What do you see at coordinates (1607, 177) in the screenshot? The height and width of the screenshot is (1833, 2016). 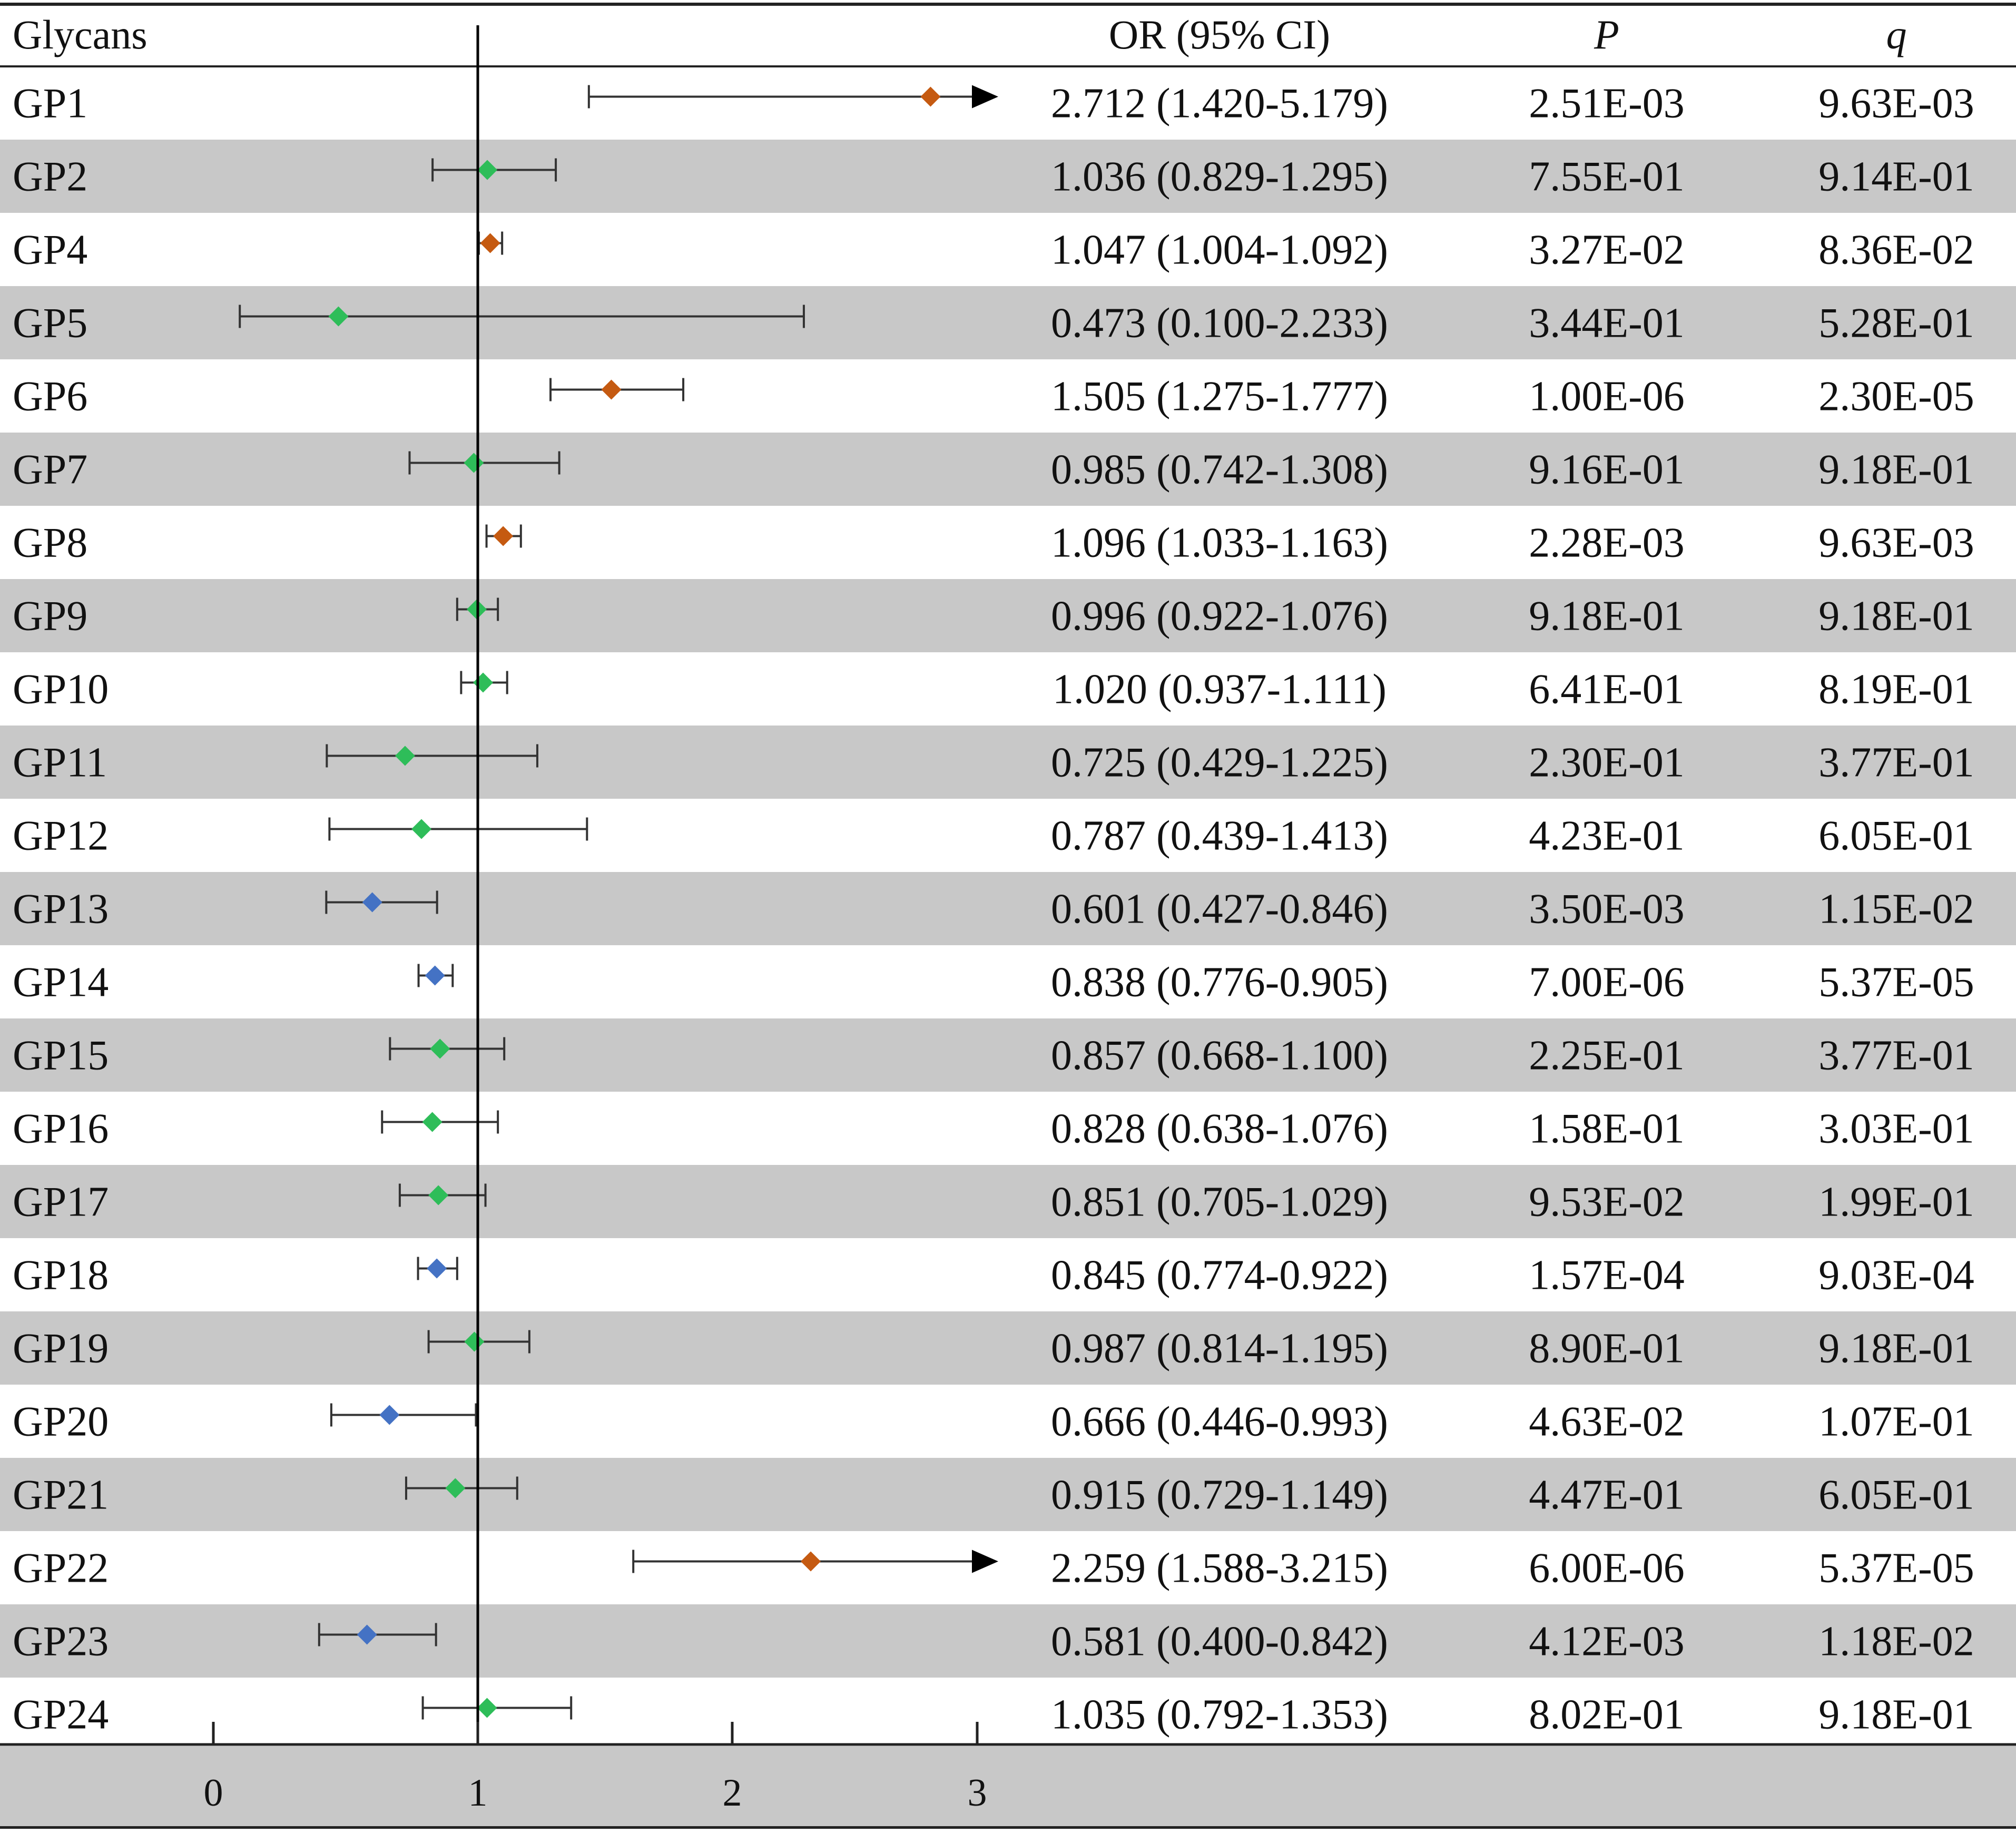 I see `p-value: 7.55E-01` at bounding box center [1607, 177].